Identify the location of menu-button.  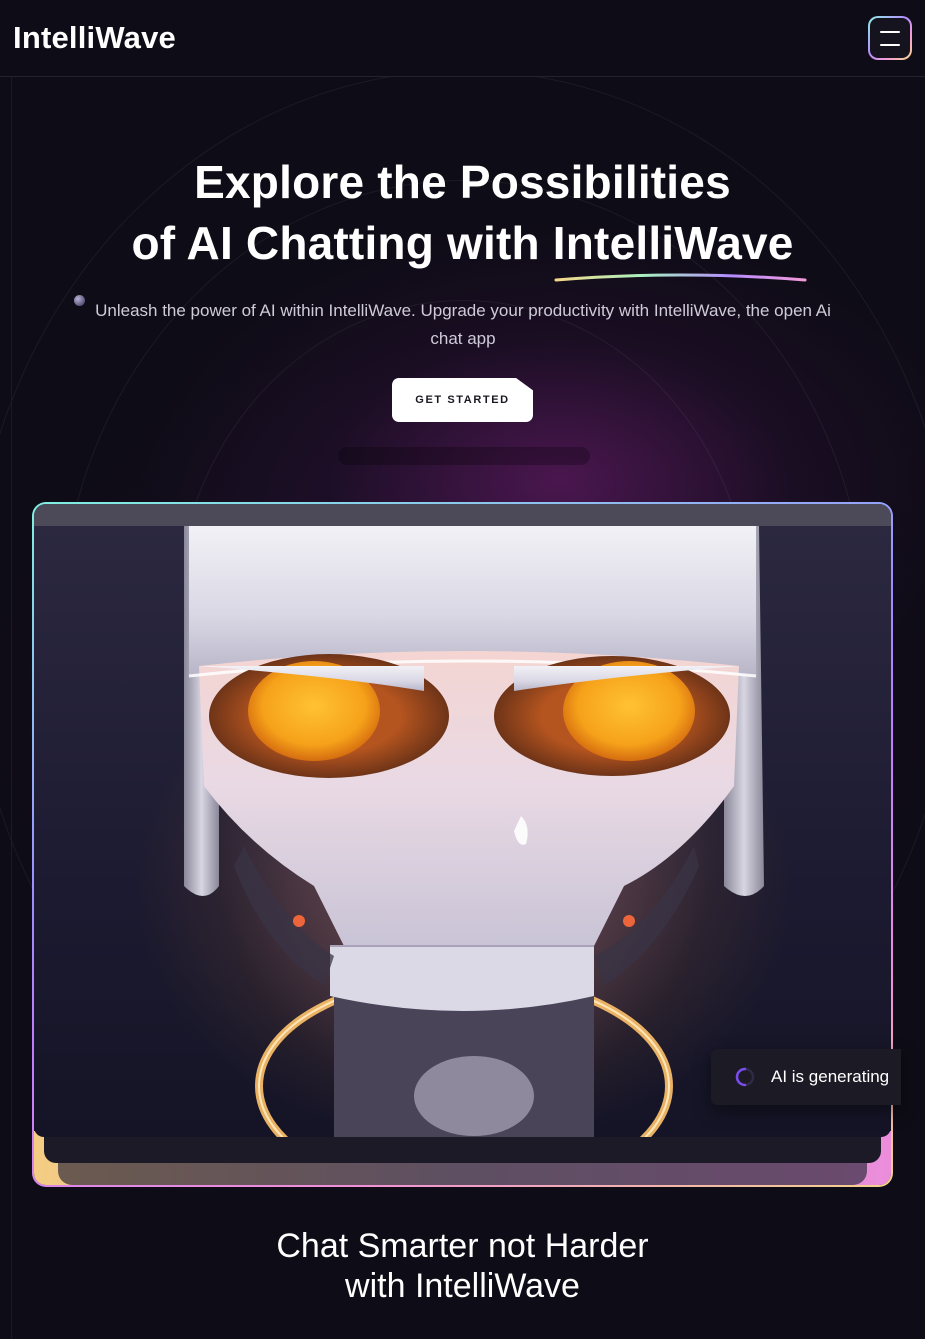
(890, 38).